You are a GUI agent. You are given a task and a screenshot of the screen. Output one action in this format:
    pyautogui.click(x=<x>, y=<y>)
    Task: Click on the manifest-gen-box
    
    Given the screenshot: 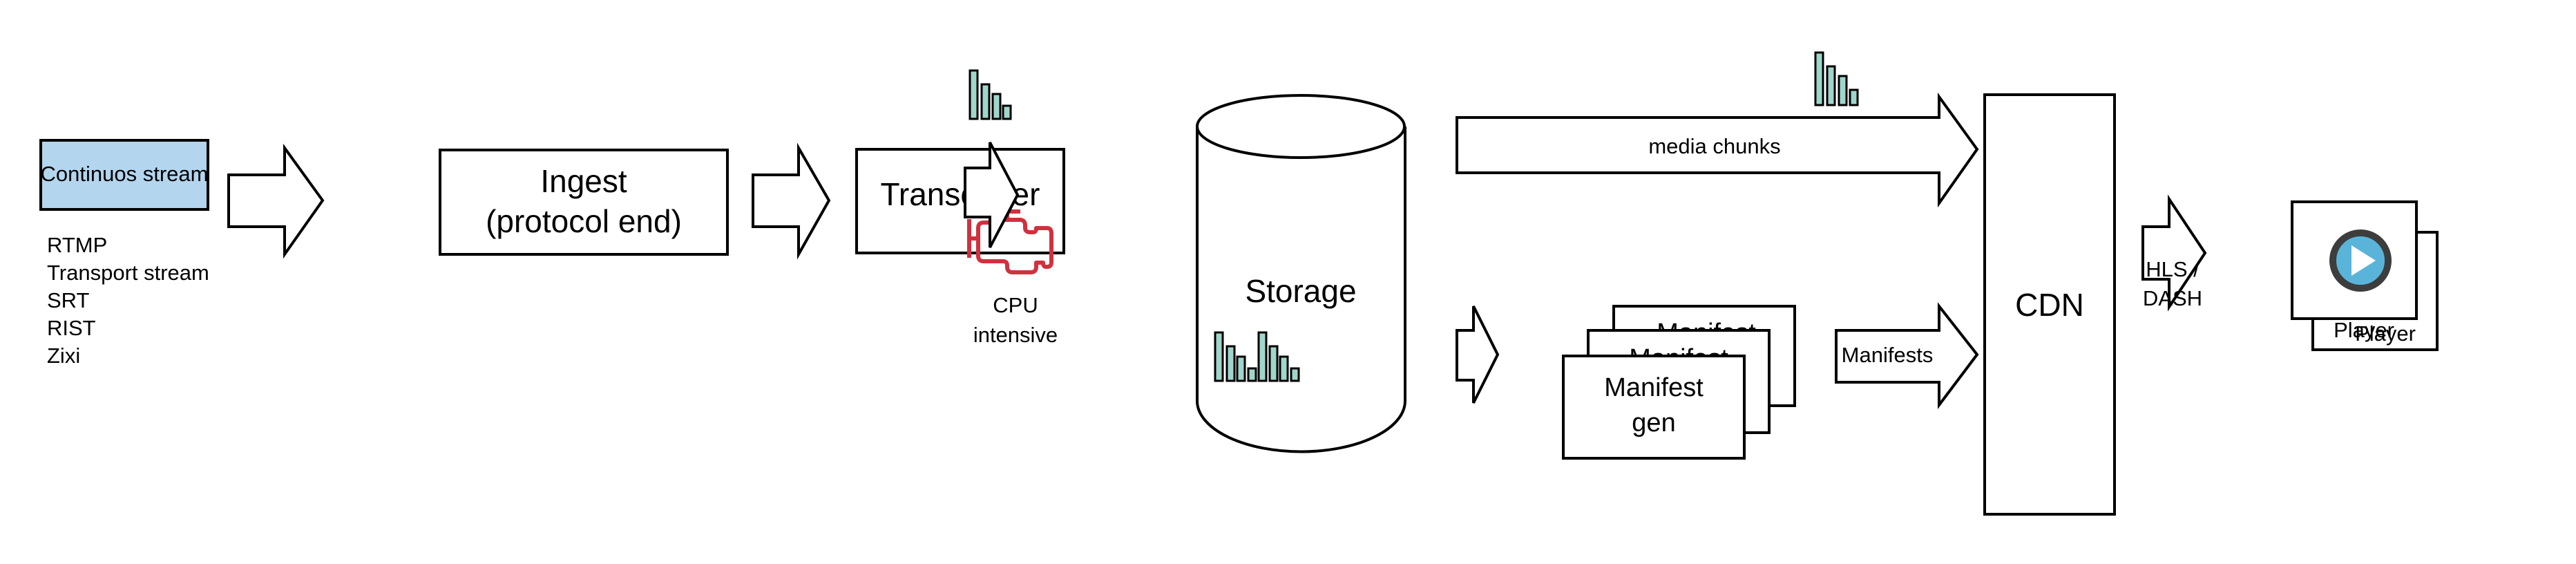 What is the action you would take?
    pyautogui.click(x=1654, y=408)
    